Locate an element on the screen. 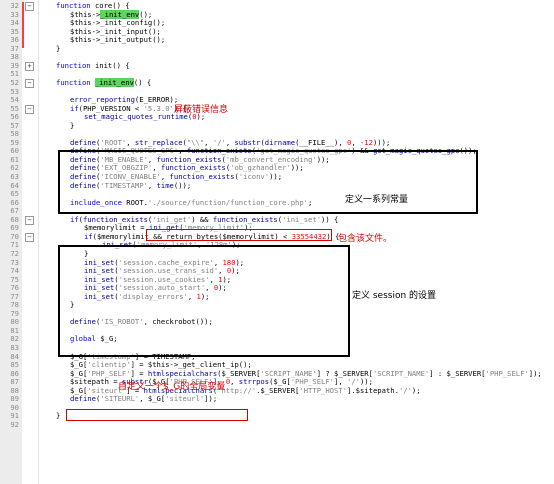 The width and height of the screenshot is (554, 484). clientip-box is located at coordinates (157, 415).